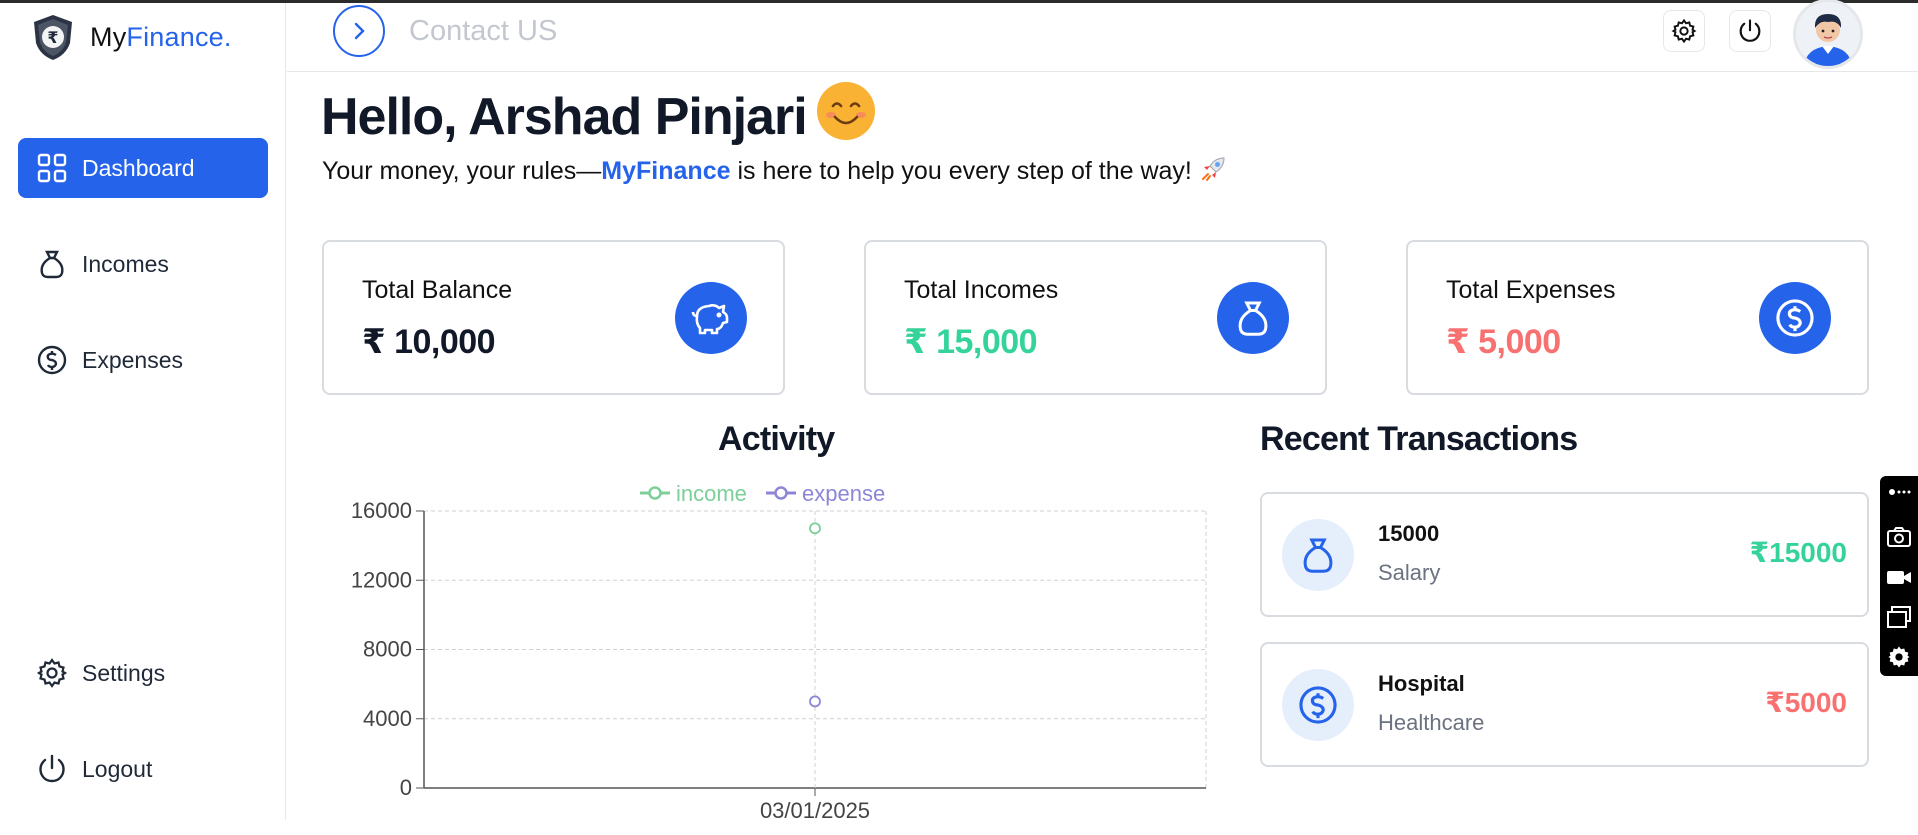  I want to click on y-tick-label: 4000, so click(387, 718).